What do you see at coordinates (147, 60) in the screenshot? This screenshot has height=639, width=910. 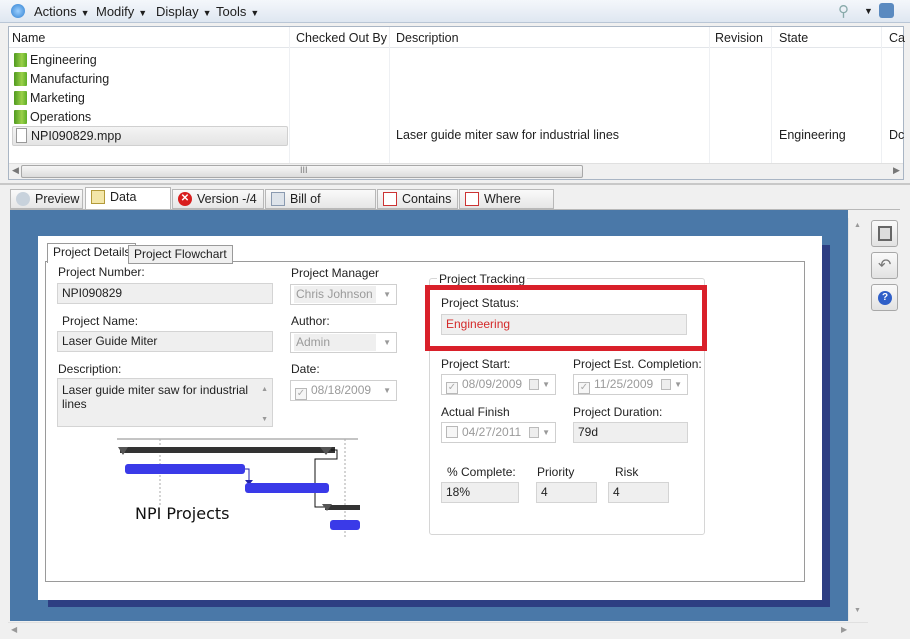 I see `list-item: Engineering` at bounding box center [147, 60].